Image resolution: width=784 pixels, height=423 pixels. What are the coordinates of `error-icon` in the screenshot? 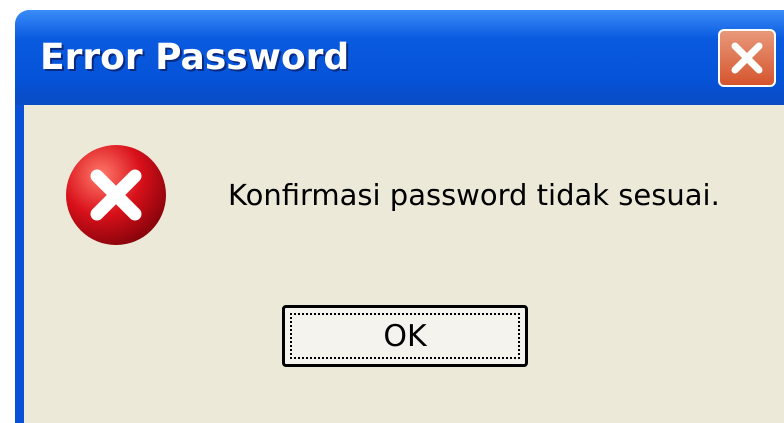 It's located at (116, 195).